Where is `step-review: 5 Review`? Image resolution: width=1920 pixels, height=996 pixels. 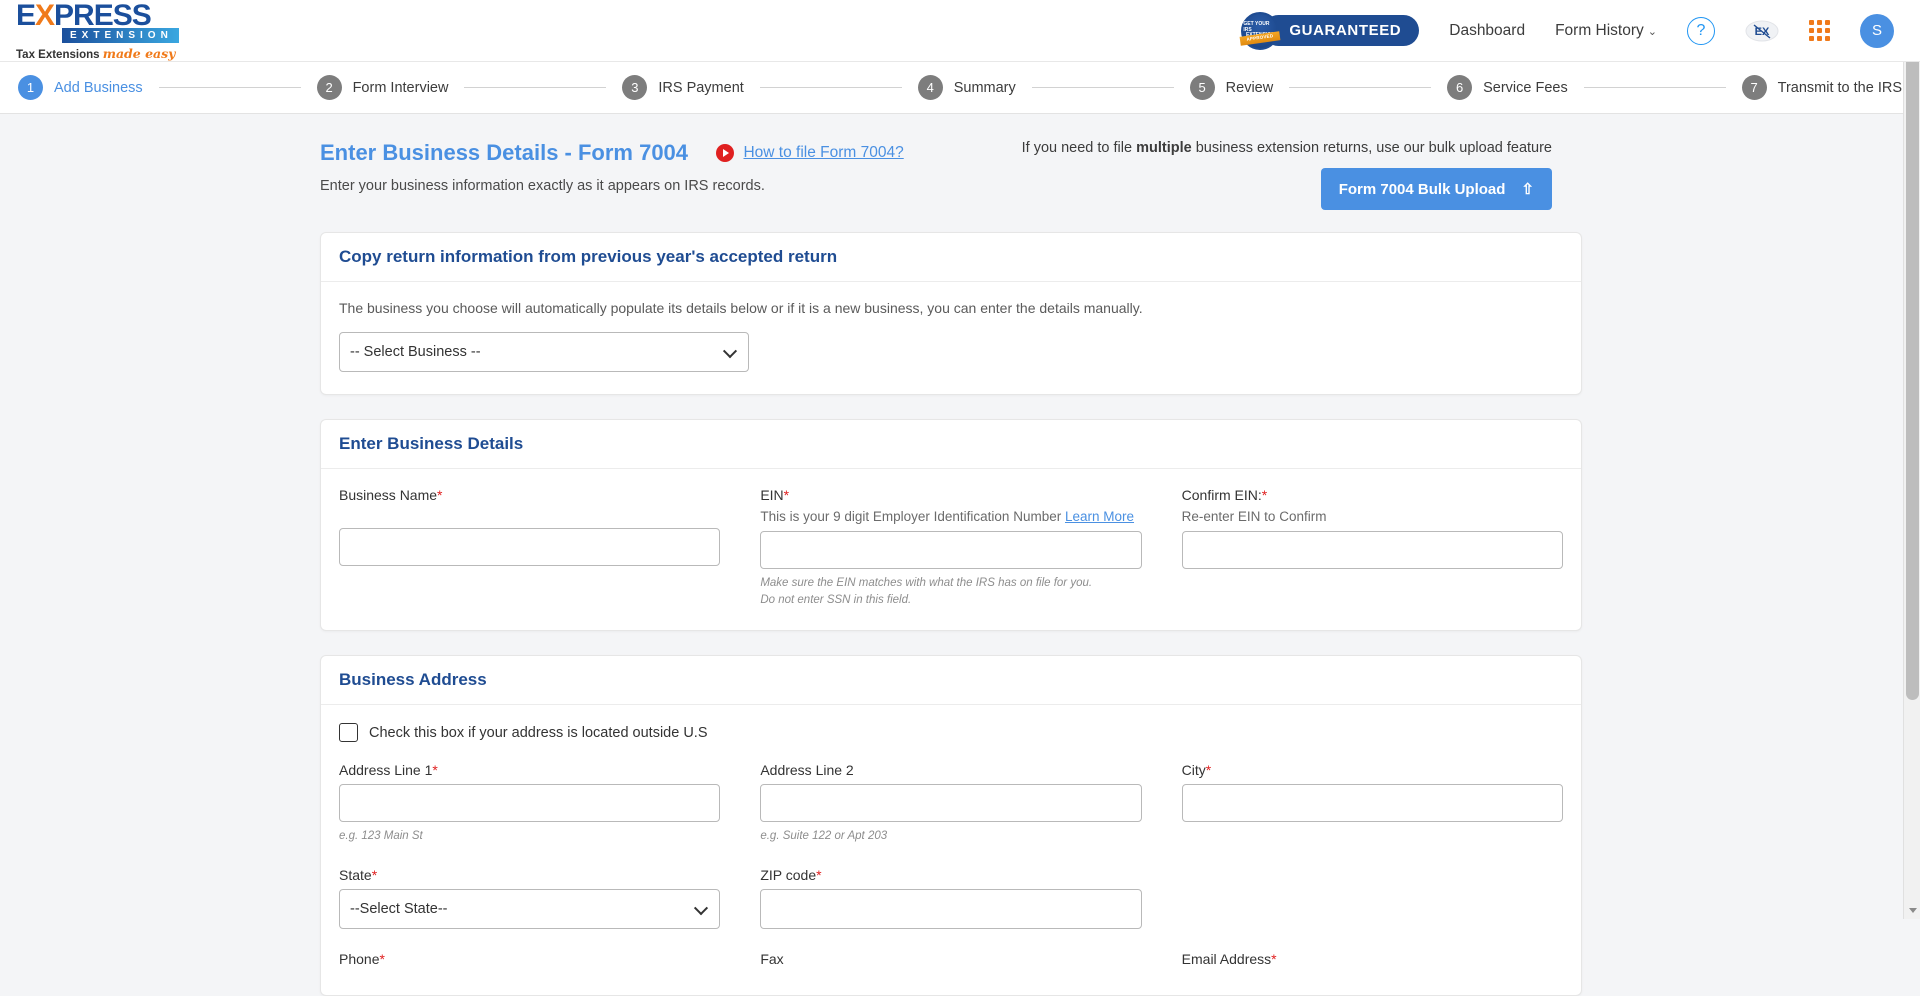 step-review: 5 Review is located at coordinates (1231, 87).